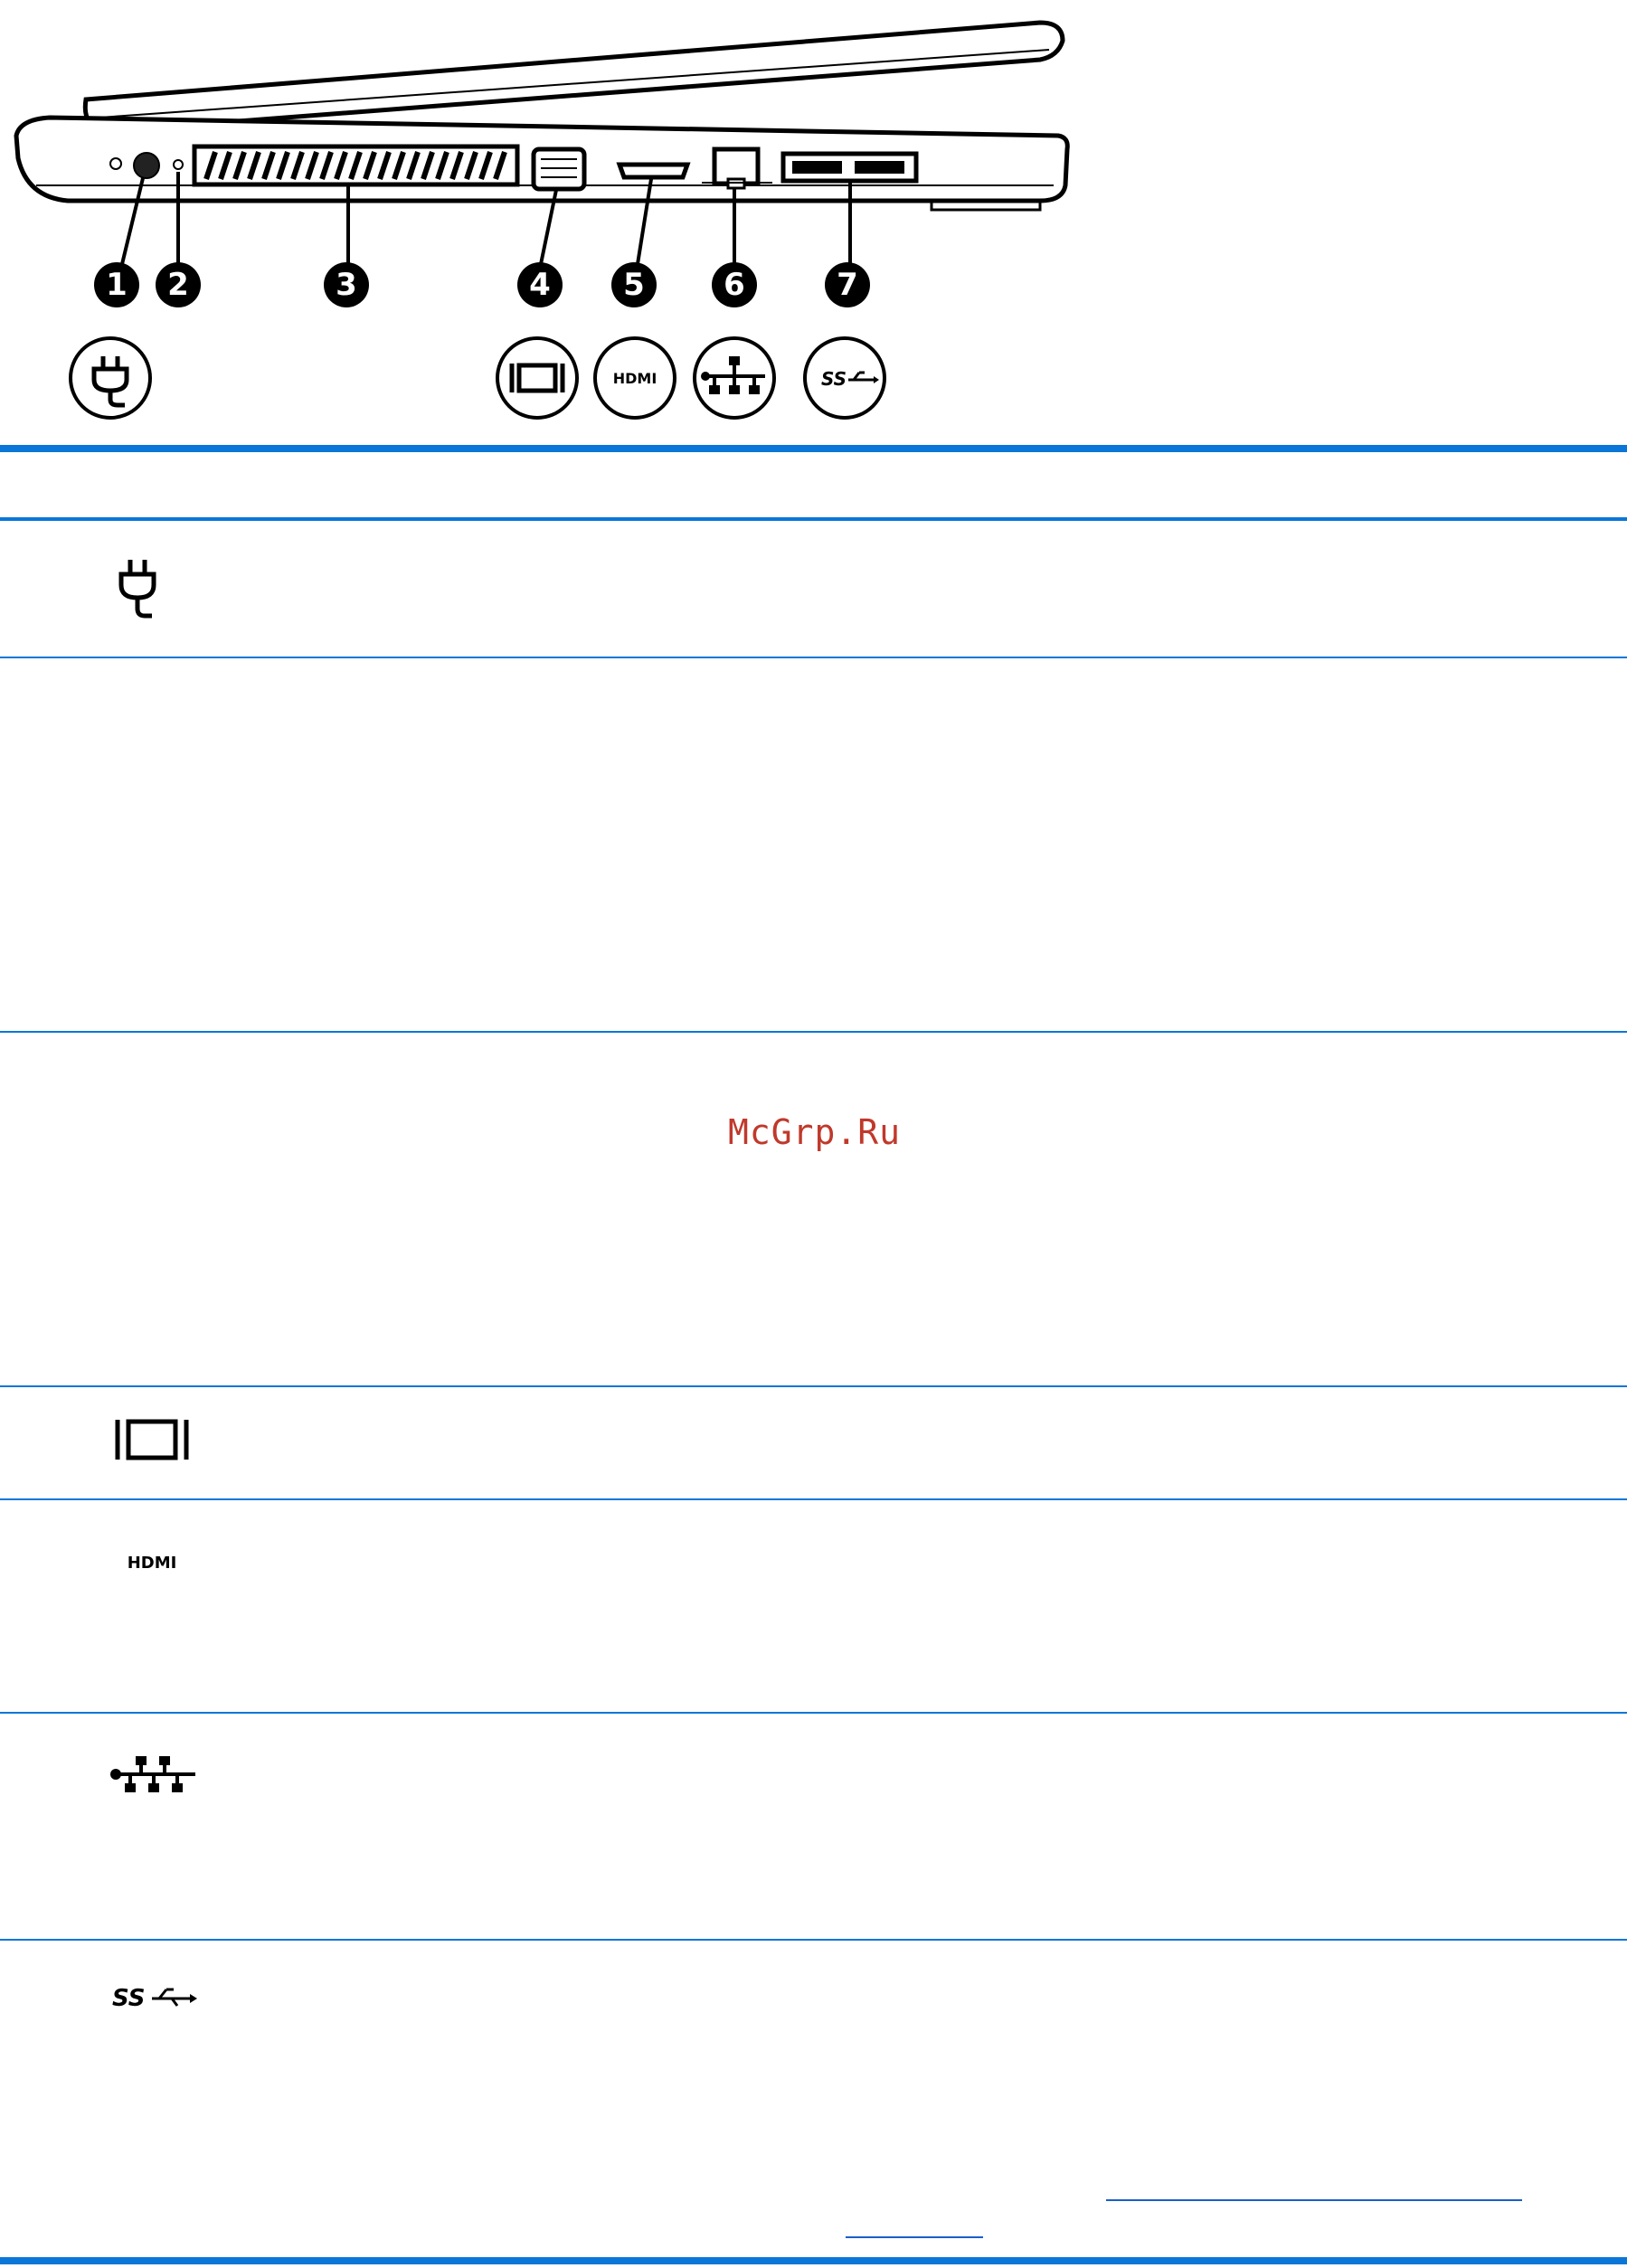 The image size is (1627, 2268). Describe the element at coordinates (814, 448) in the screenshot. I see `table-top-rule` at that location.